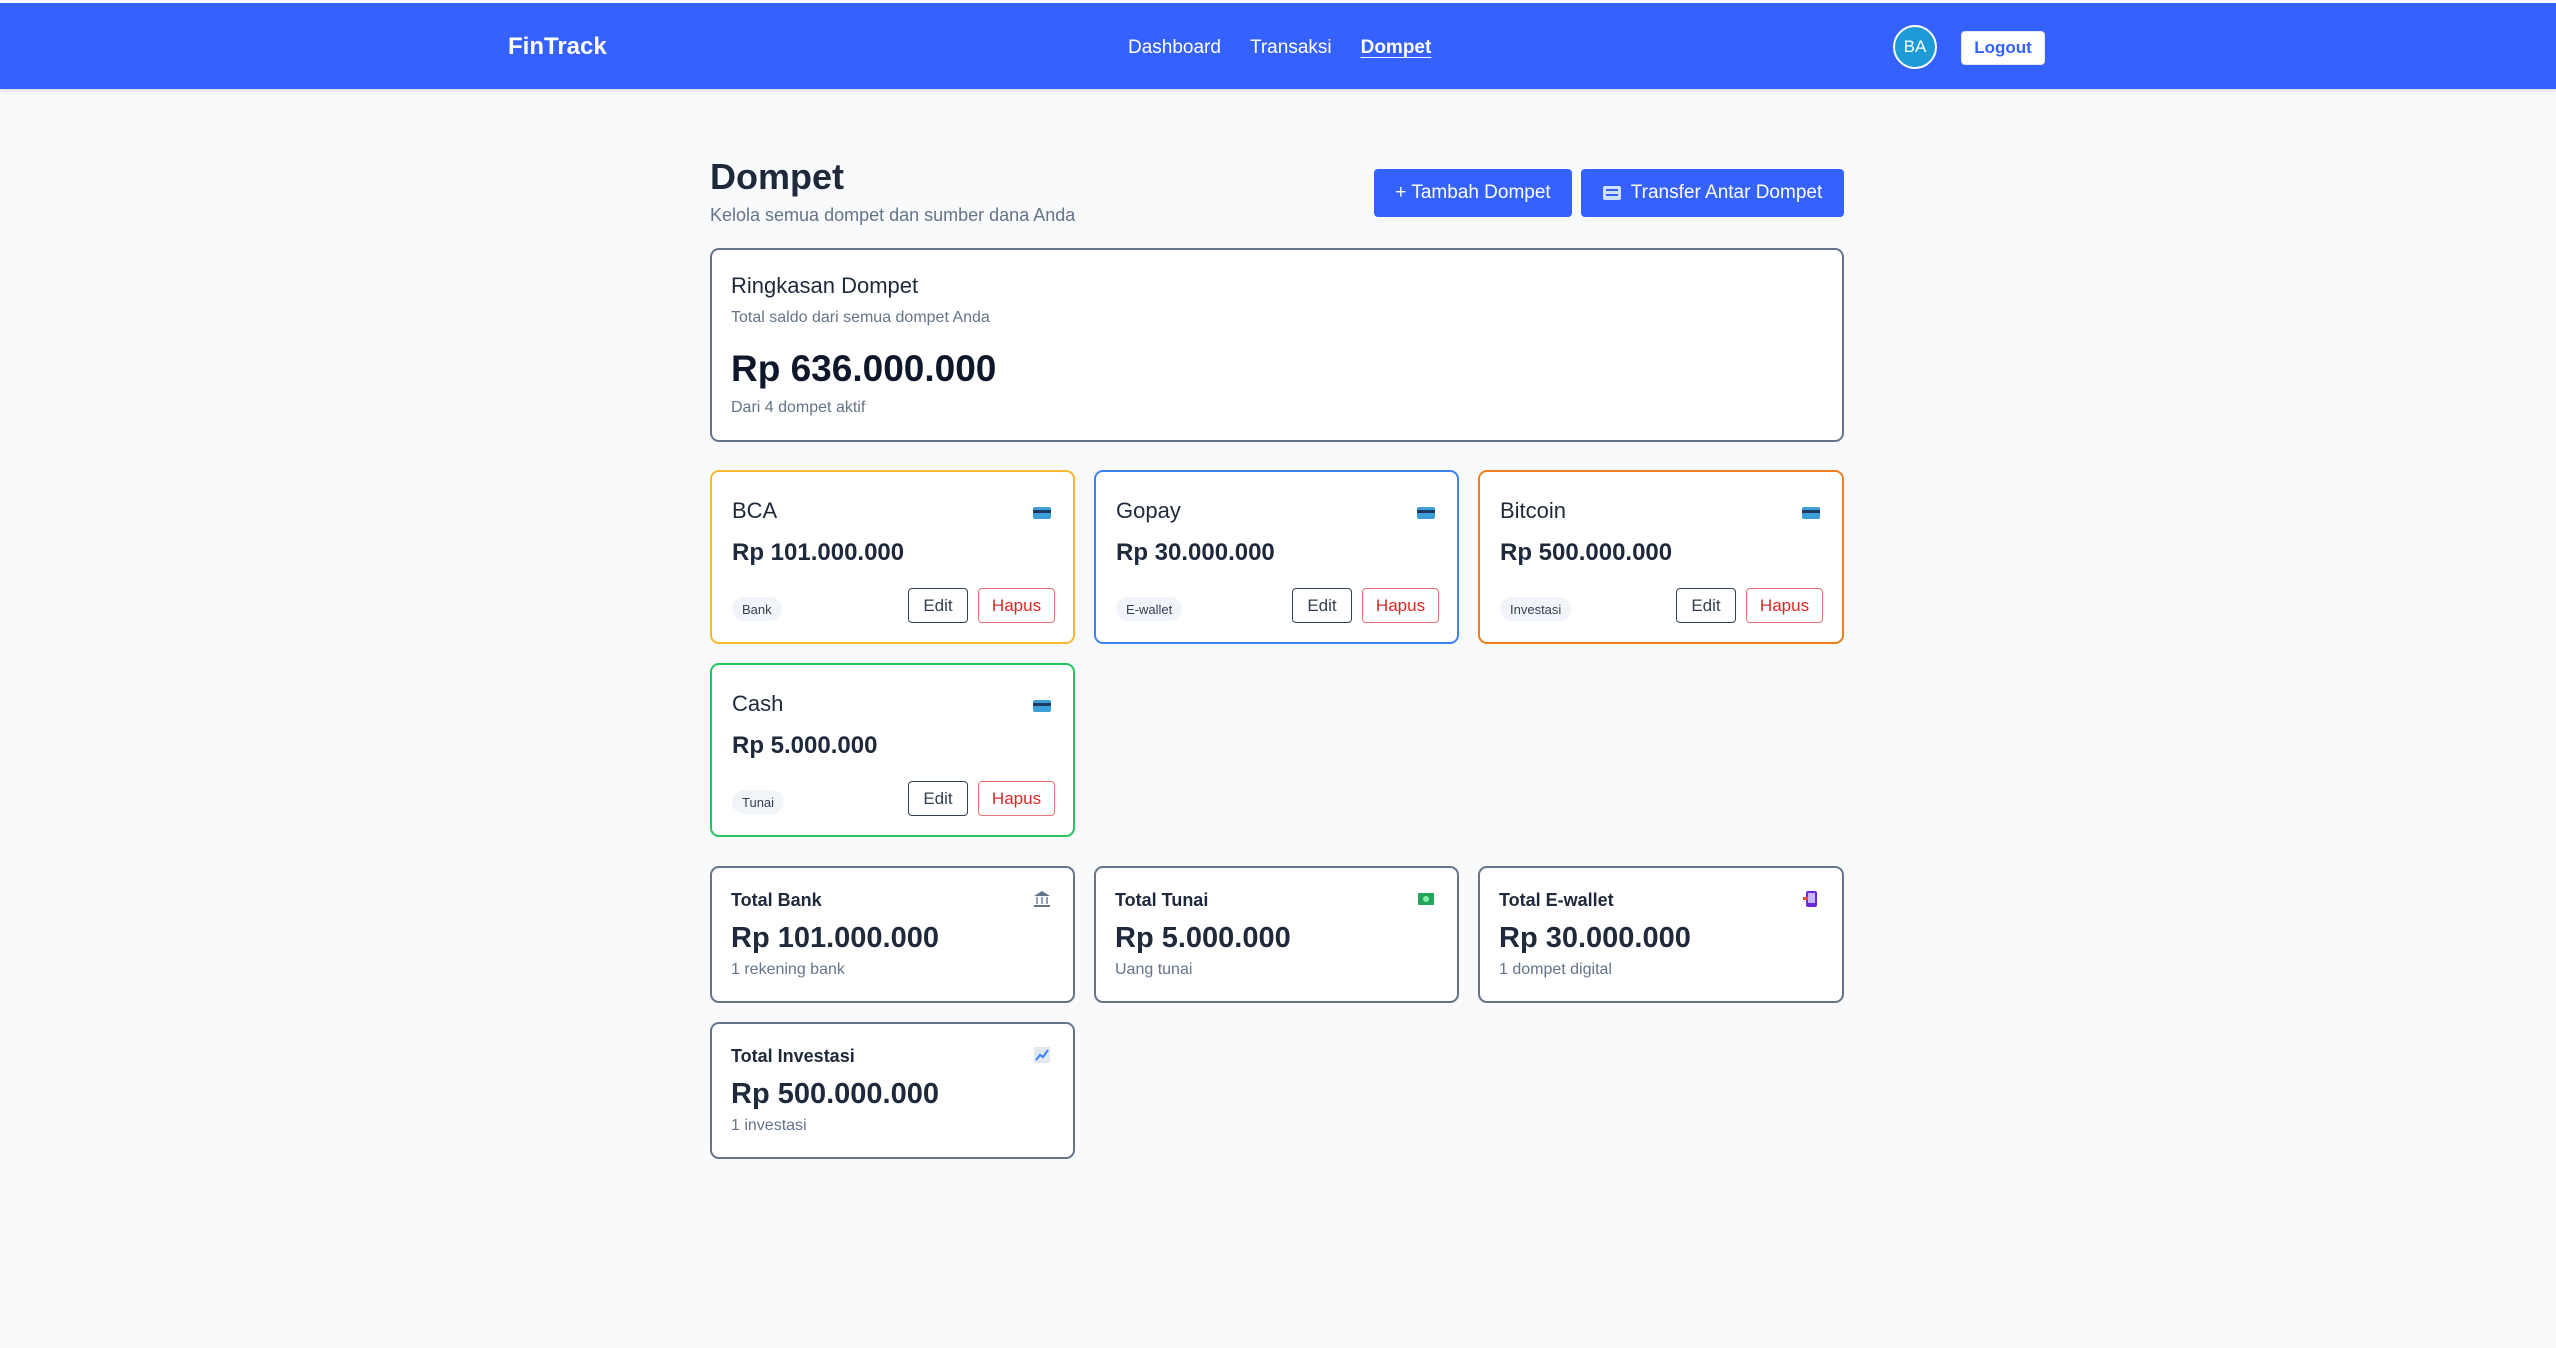 The width and height of the screenshot is (2556, 1348). Describe the element at coordinates (1149, 609) in the screenshot. I see `wallet-type-badge: E-wallet` at that location.